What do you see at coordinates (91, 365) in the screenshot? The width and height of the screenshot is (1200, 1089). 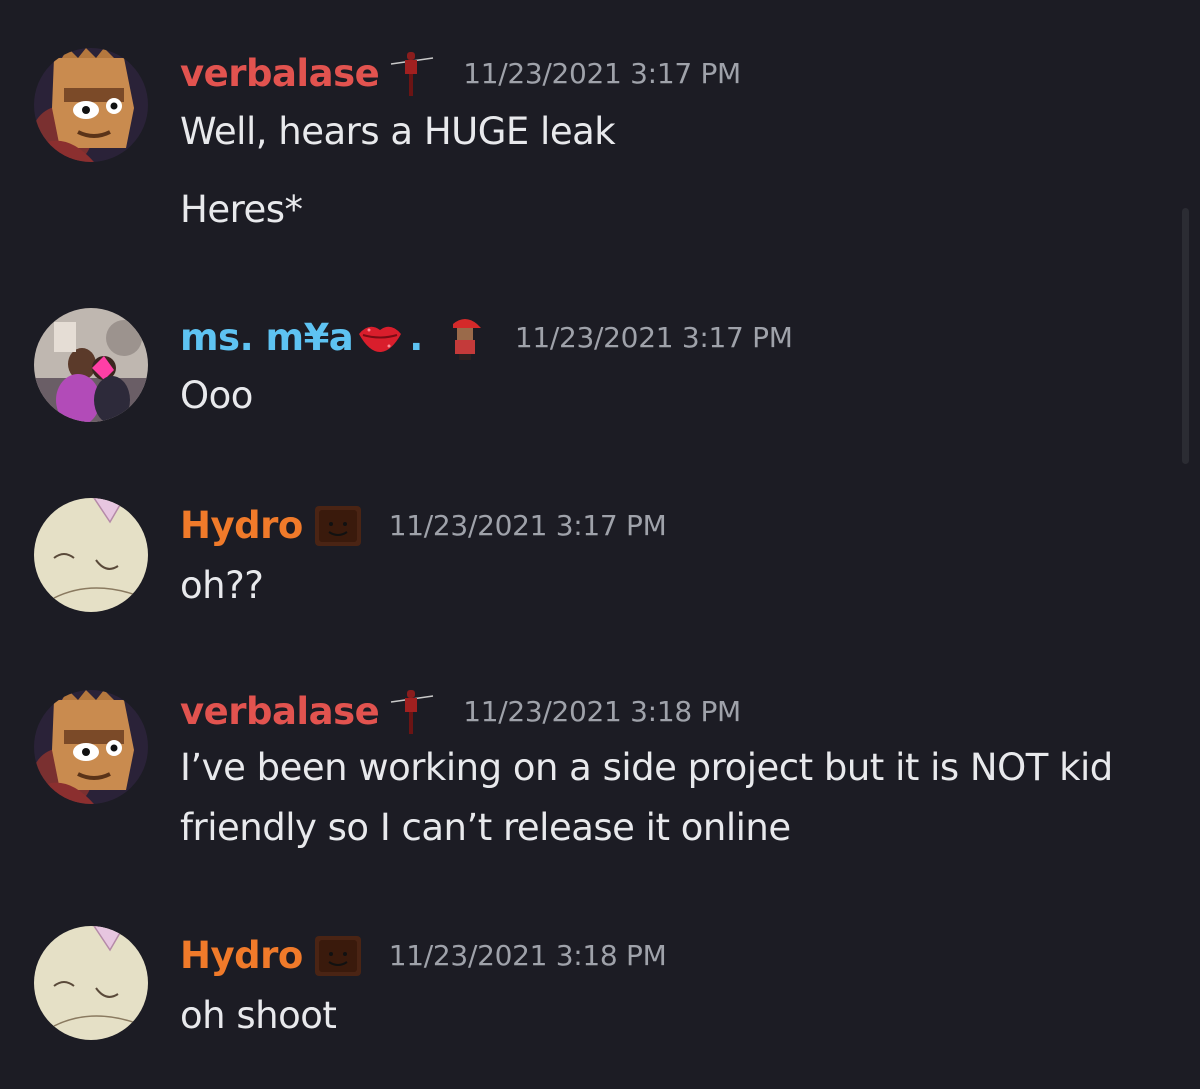 I see `avatar-ms-mya` at bounding box center [91, 365].